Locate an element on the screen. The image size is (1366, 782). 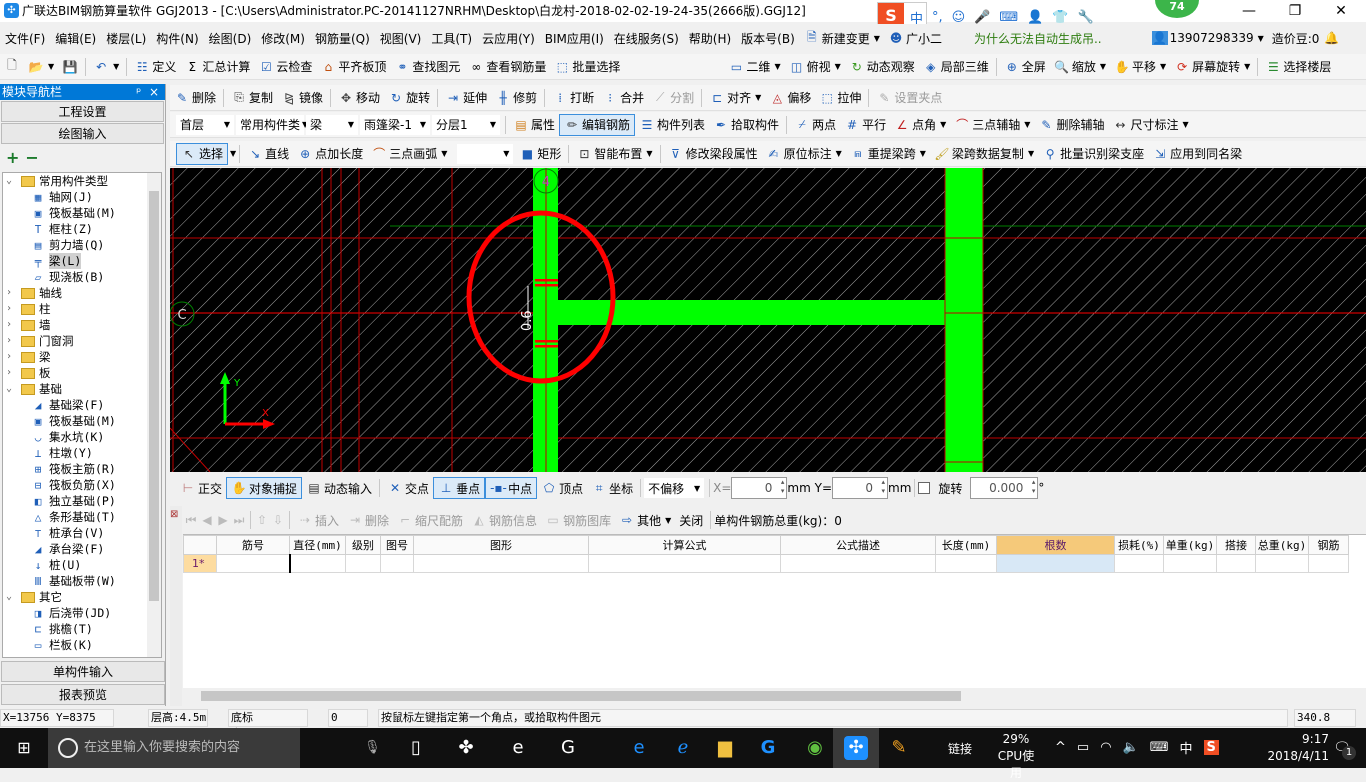
cell-length is located at coordinates (966, 563).